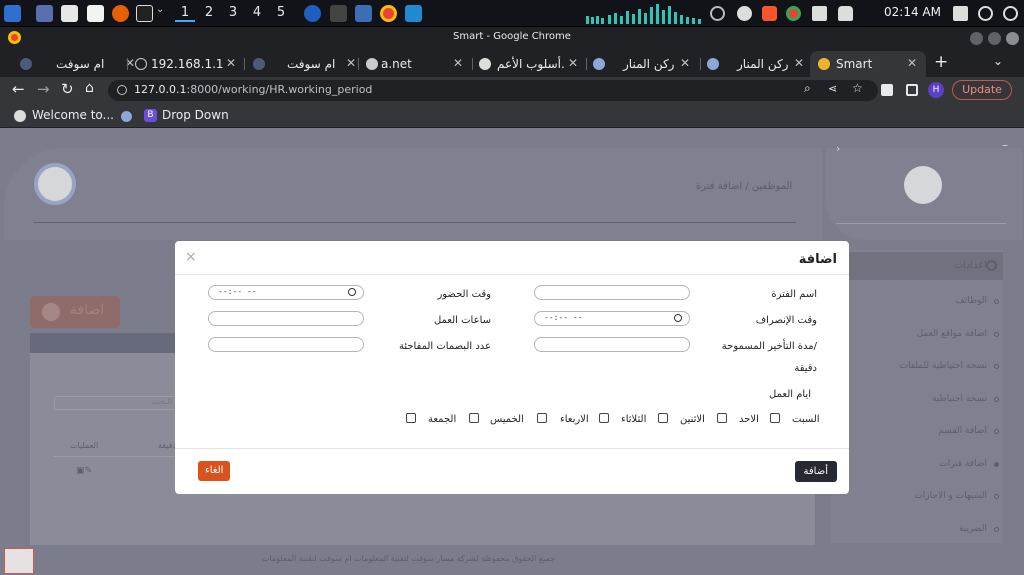 Image resolution: width=1024 pixels, height=575 pixels. Describe the element at coordinates (644, 64) in the screenshot. I see `tab-manar-1: ركن المنار ✕` at that location.